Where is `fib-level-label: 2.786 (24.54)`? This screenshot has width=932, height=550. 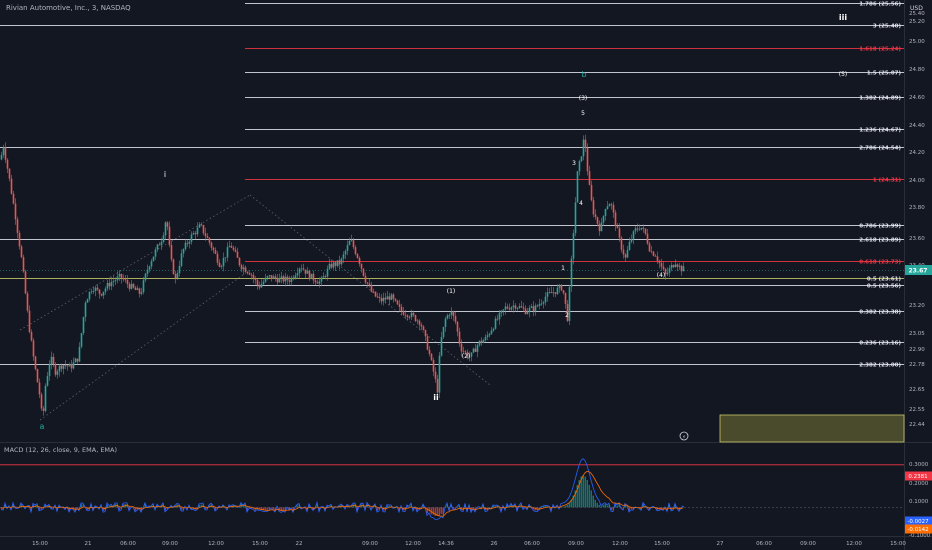
fib-level-label: 2.786 (24.54) is located at coordinates (880, 149).